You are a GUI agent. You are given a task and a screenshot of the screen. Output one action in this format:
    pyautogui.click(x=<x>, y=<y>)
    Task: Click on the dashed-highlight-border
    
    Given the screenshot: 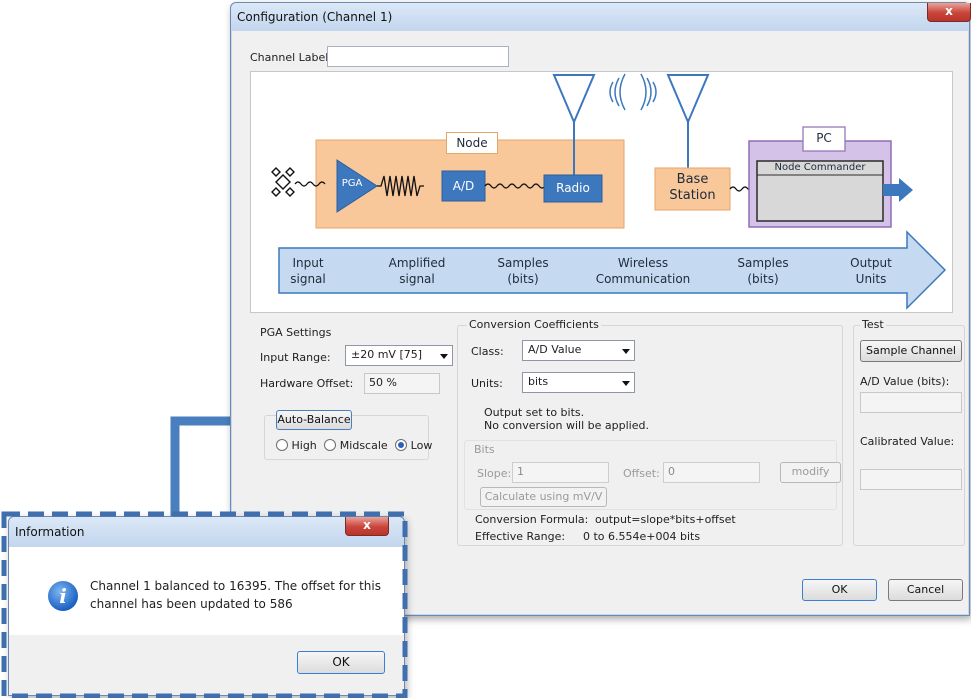 What is the action you would take?
    pyautogui.click(x=204, y=604)
    